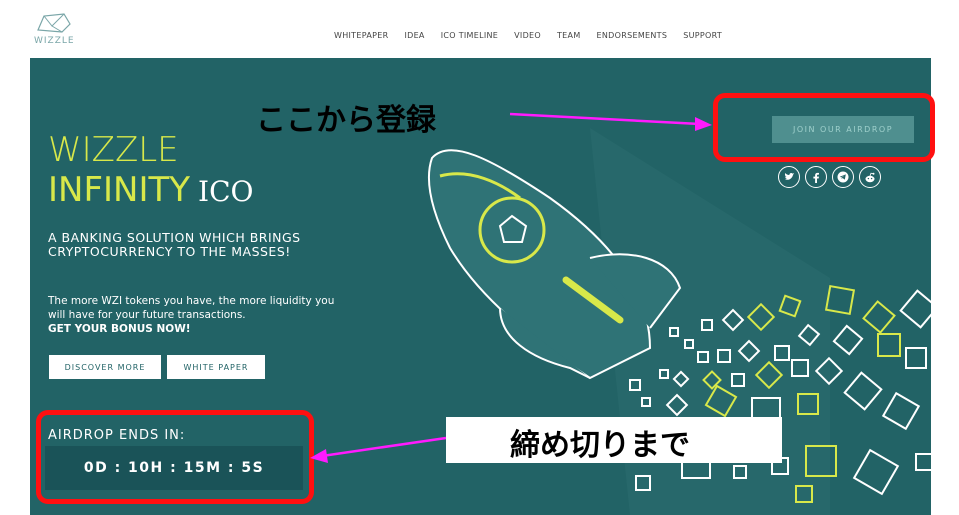  I want to click on annotation-until-deadline: 締め切りまで, so click(600, 445).